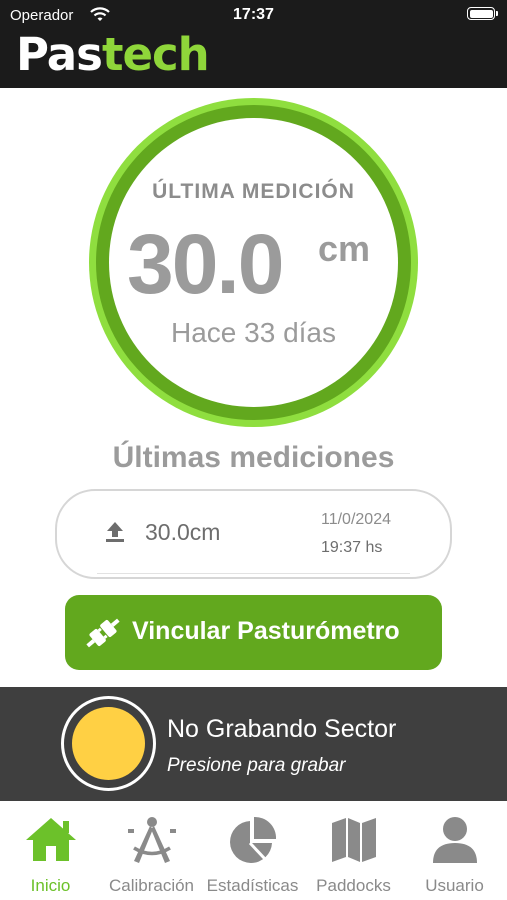  Describe the element at coordinates (256, 765) in the screenshot. I see `recording-hint: Presione para grabar` at that location.